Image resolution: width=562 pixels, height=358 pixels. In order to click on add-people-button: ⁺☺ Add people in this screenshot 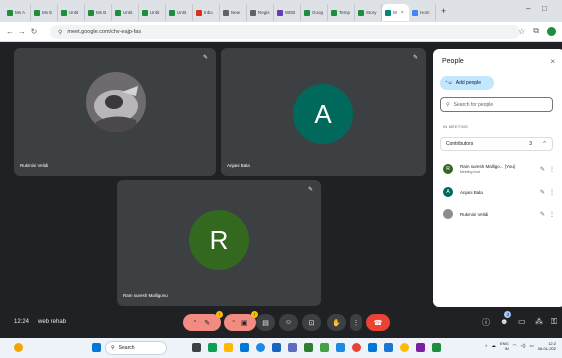, I will do `click(467, 83)`.